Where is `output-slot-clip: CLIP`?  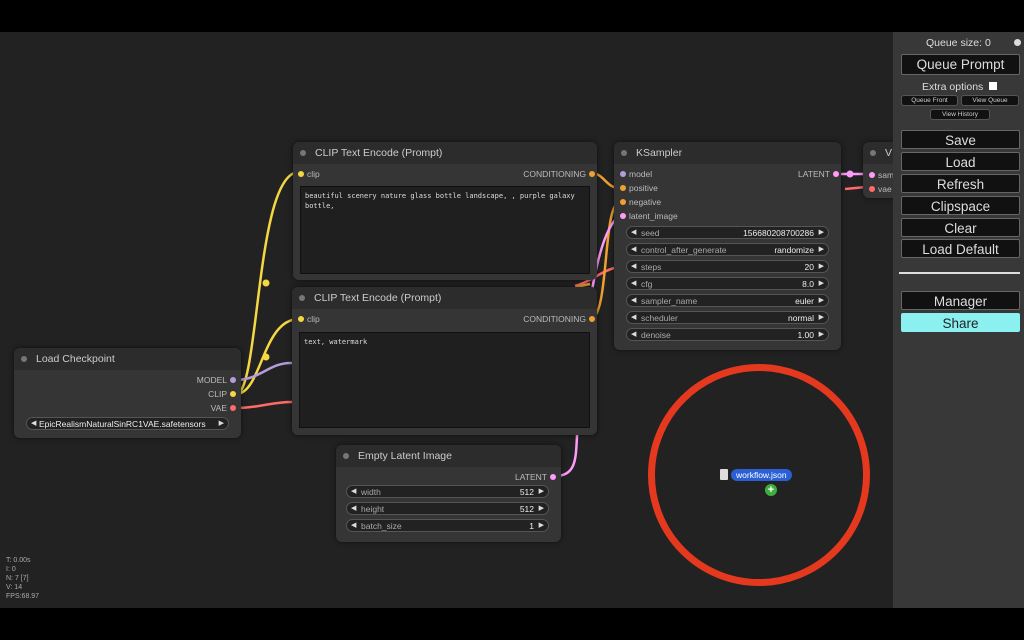 output-slot-clip: CLIP is located at coordinates (222, 394).